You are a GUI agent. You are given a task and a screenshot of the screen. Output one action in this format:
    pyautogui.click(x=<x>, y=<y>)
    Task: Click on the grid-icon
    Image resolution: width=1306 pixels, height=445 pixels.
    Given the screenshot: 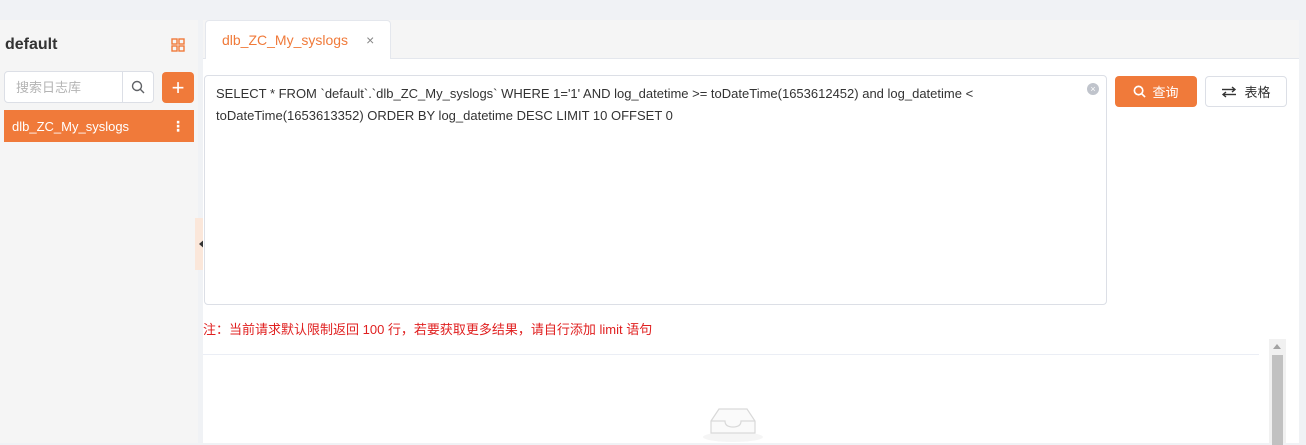 What is the action you would take?
    pyautogui.click(x=178, y=45)
    